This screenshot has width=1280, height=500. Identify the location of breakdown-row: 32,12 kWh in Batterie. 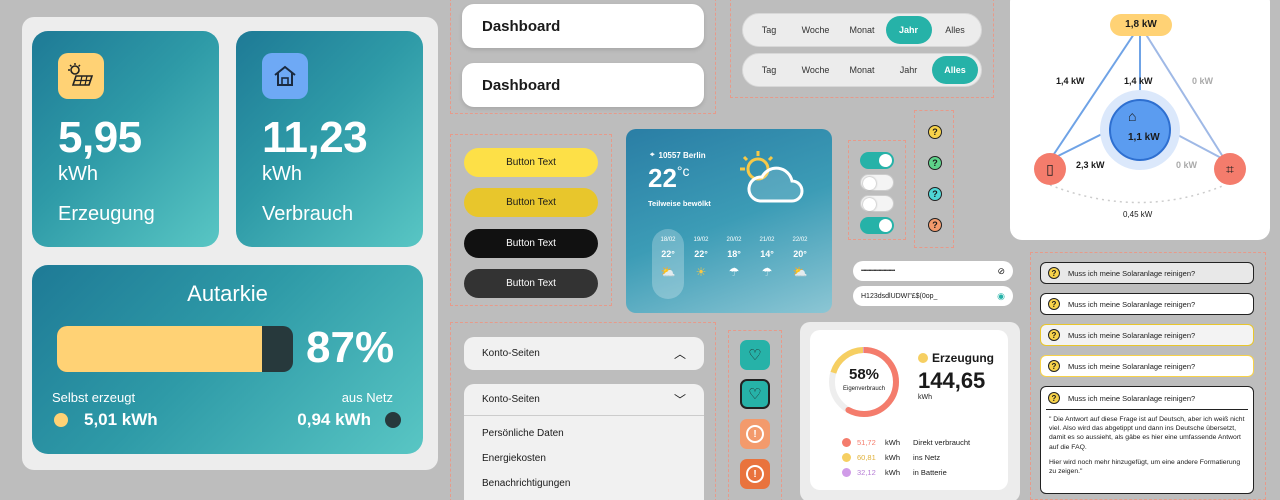
(894, 472).